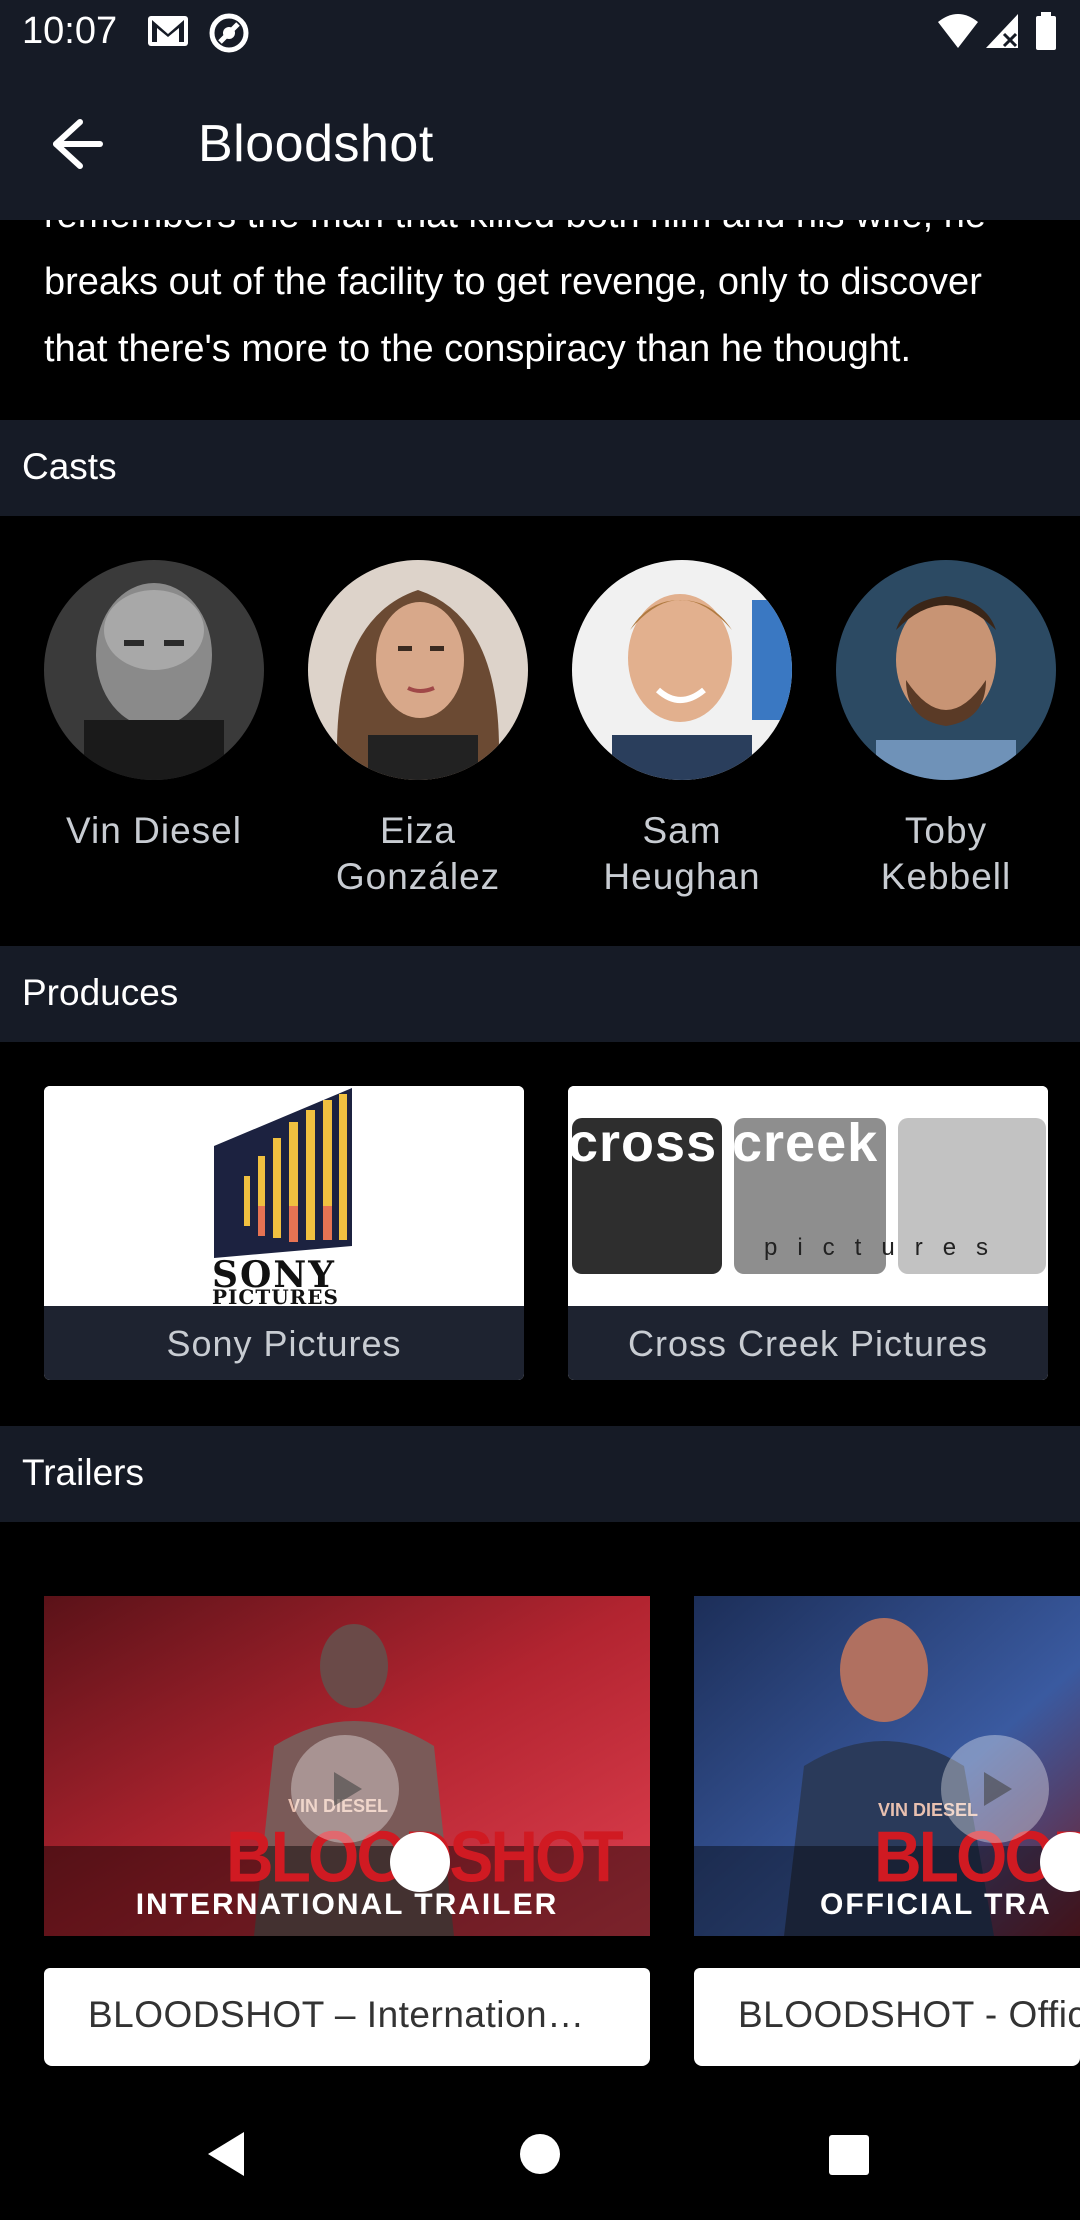  Describe the element at coordinates (154, 830) in the screenshot. I see `cast-name: Vin Diesel` at that location.